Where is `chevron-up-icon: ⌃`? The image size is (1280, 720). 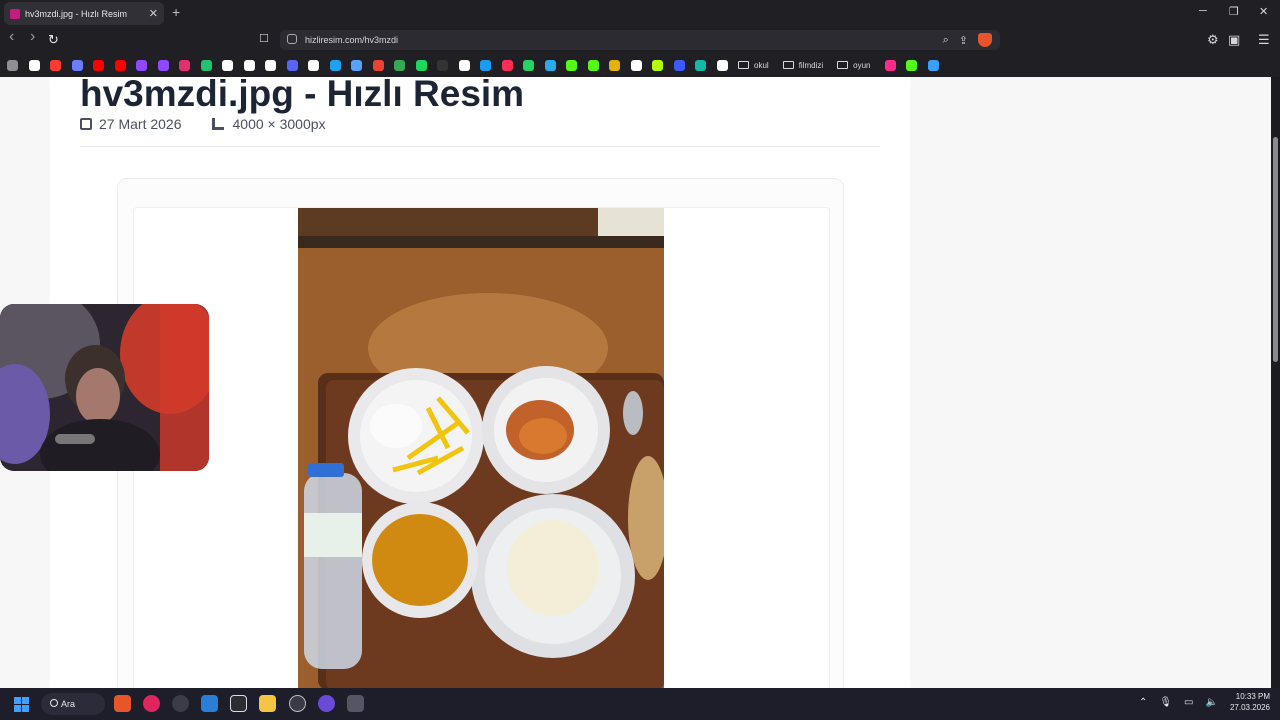
chevron-up-icon: ⌃ is located at coordinates (1143, 702).